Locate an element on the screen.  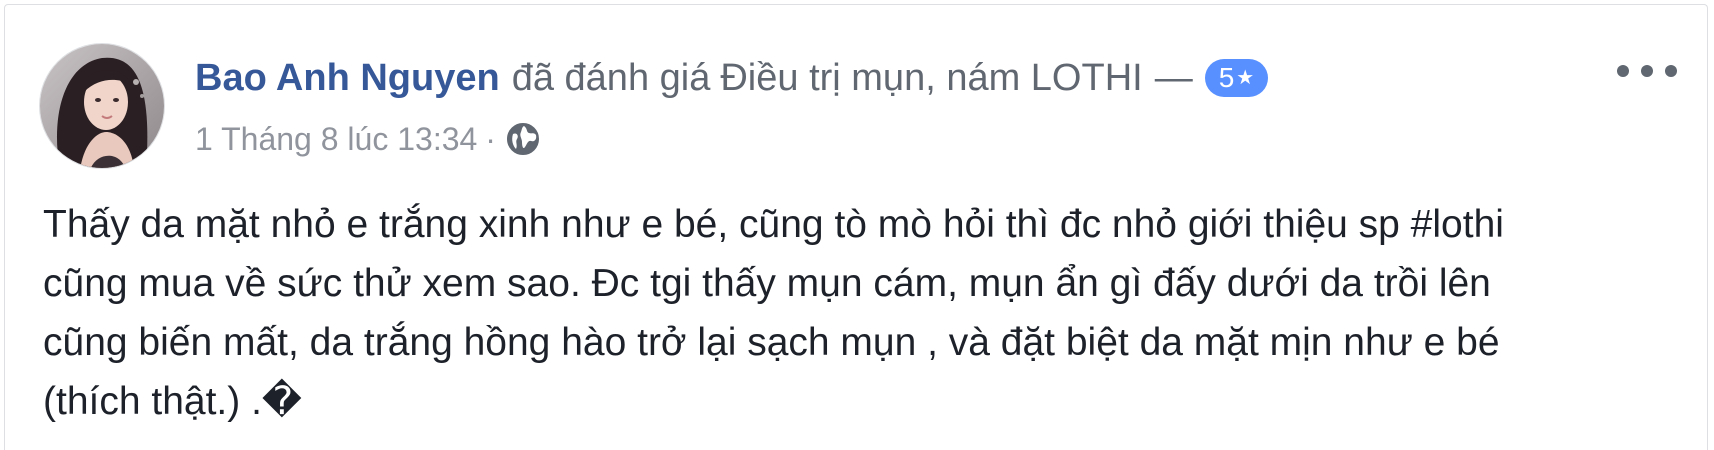
review-action-text: đã đánh giá is located at coordinates (611, 78).